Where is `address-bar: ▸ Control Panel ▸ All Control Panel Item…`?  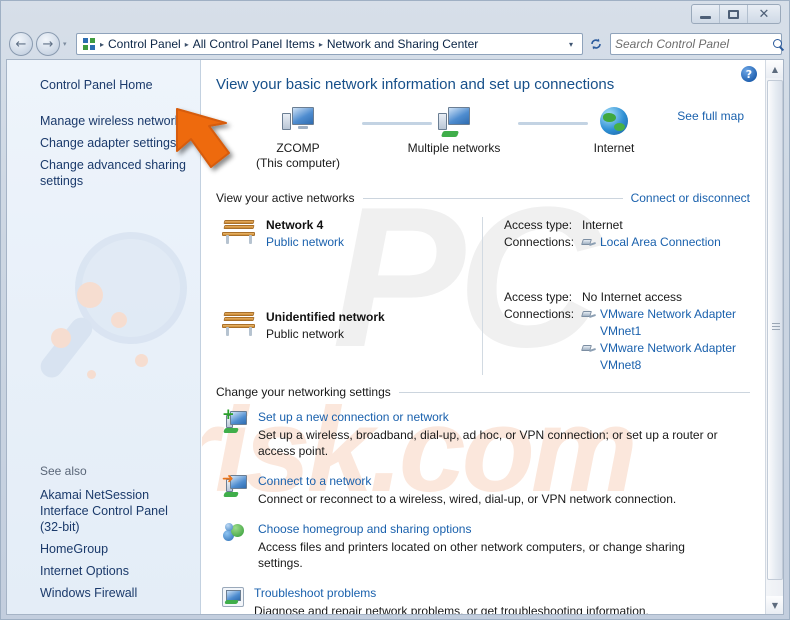 address-bar: ▸ Control Panel ▸ All Control Panel Item… is located at coordinates (329, 44).